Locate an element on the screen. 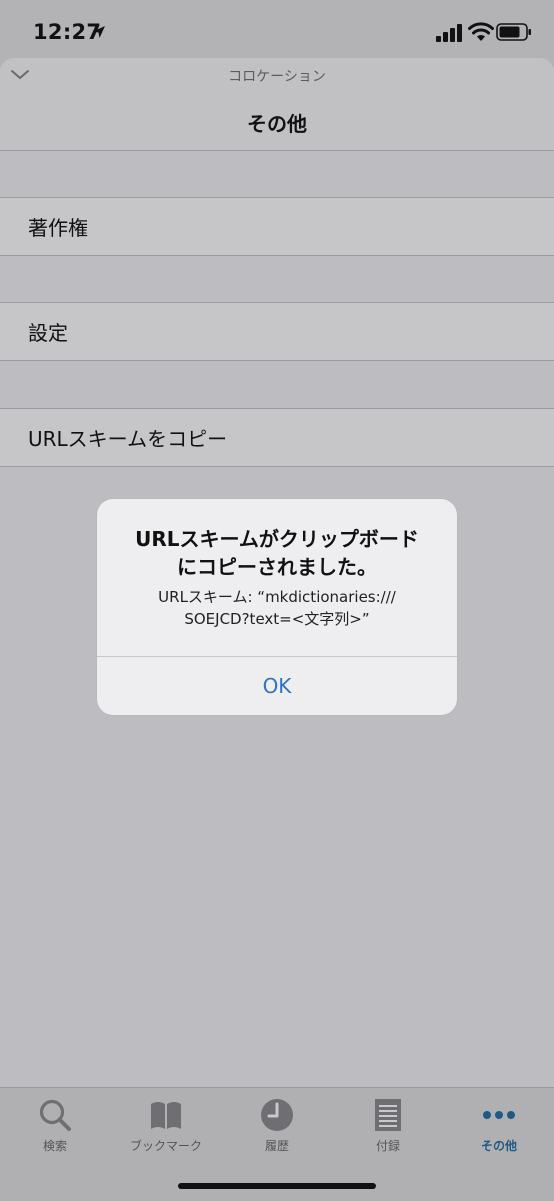 This screenshot has height=1201, width=554. tab-label: その他 is located at coordinates (498, 1146).